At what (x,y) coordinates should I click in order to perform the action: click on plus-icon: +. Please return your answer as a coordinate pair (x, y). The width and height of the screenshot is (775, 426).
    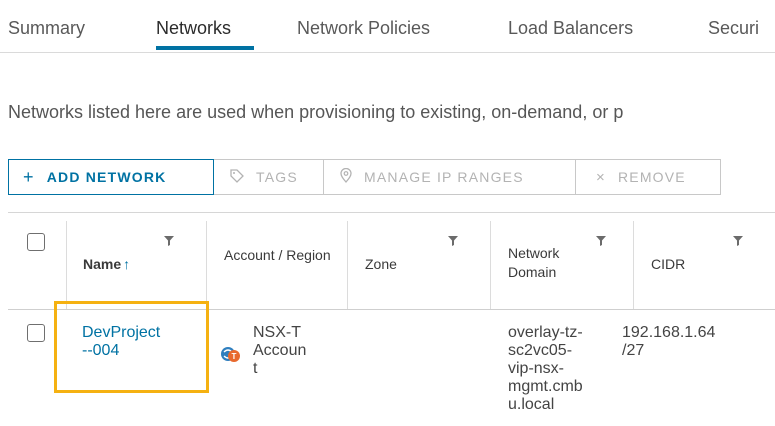
    Looking at the image, I should click on (29, 176).